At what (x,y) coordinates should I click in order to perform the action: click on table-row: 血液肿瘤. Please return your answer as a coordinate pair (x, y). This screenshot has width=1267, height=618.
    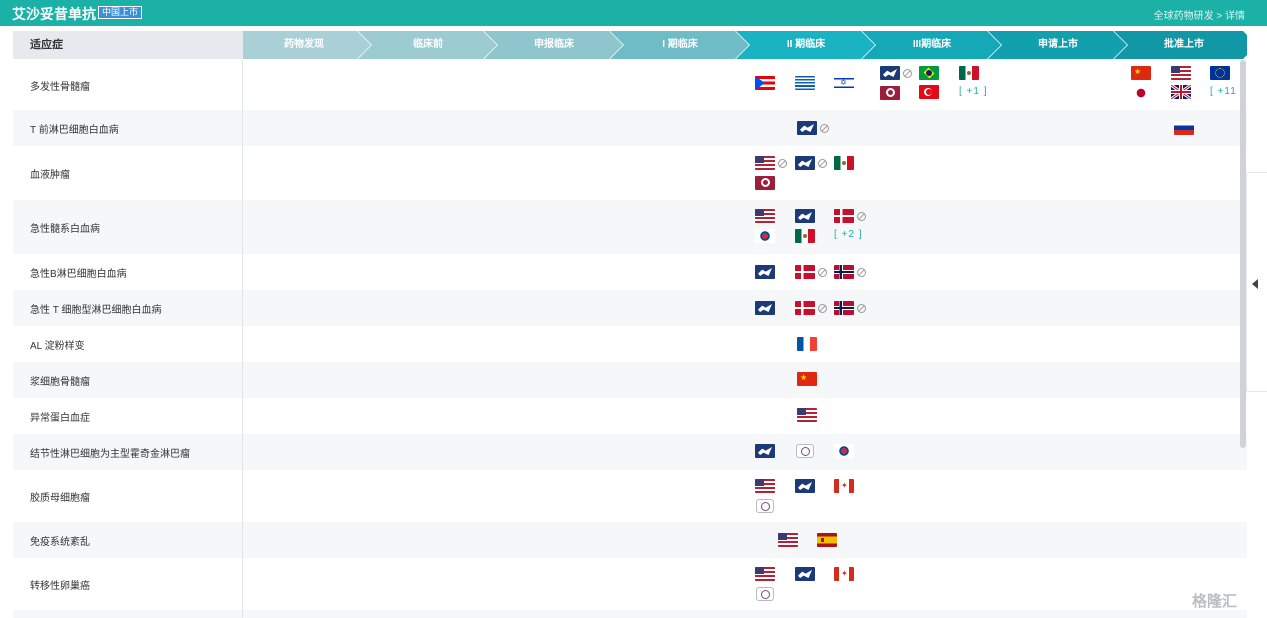
    Looking at the image, I should click on (630, 173).